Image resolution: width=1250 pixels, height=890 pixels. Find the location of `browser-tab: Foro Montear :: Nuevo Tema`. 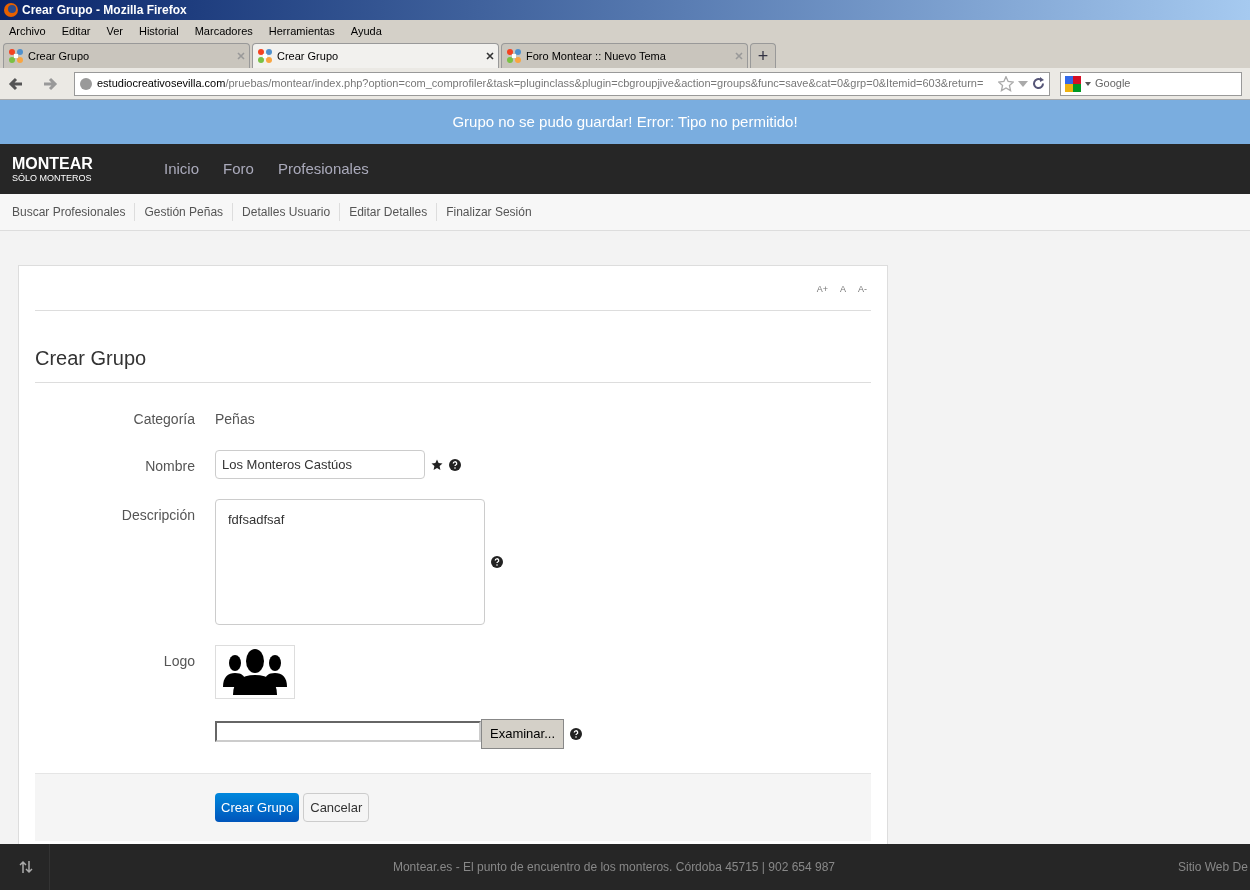

browser-tab: Foro Montear :: Nuevo Tema is located at coordinates (624, 55).